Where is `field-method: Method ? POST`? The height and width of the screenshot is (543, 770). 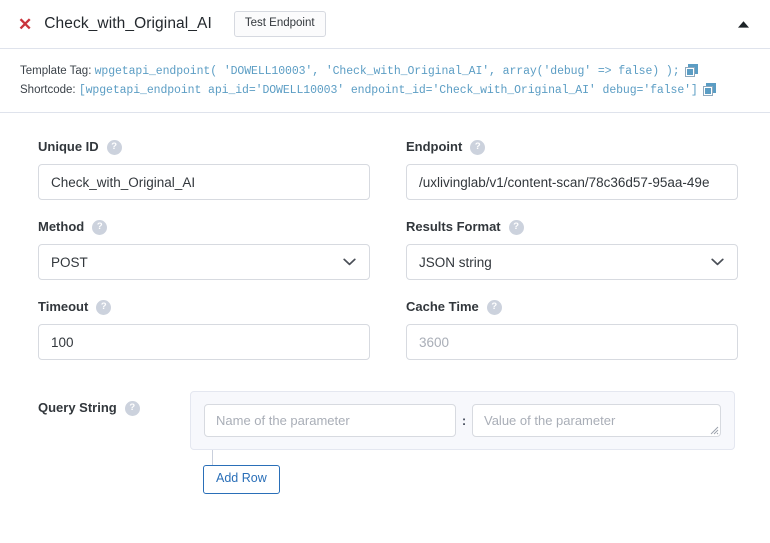 field-method: Method ? POST is located at coordinates (204, 249).